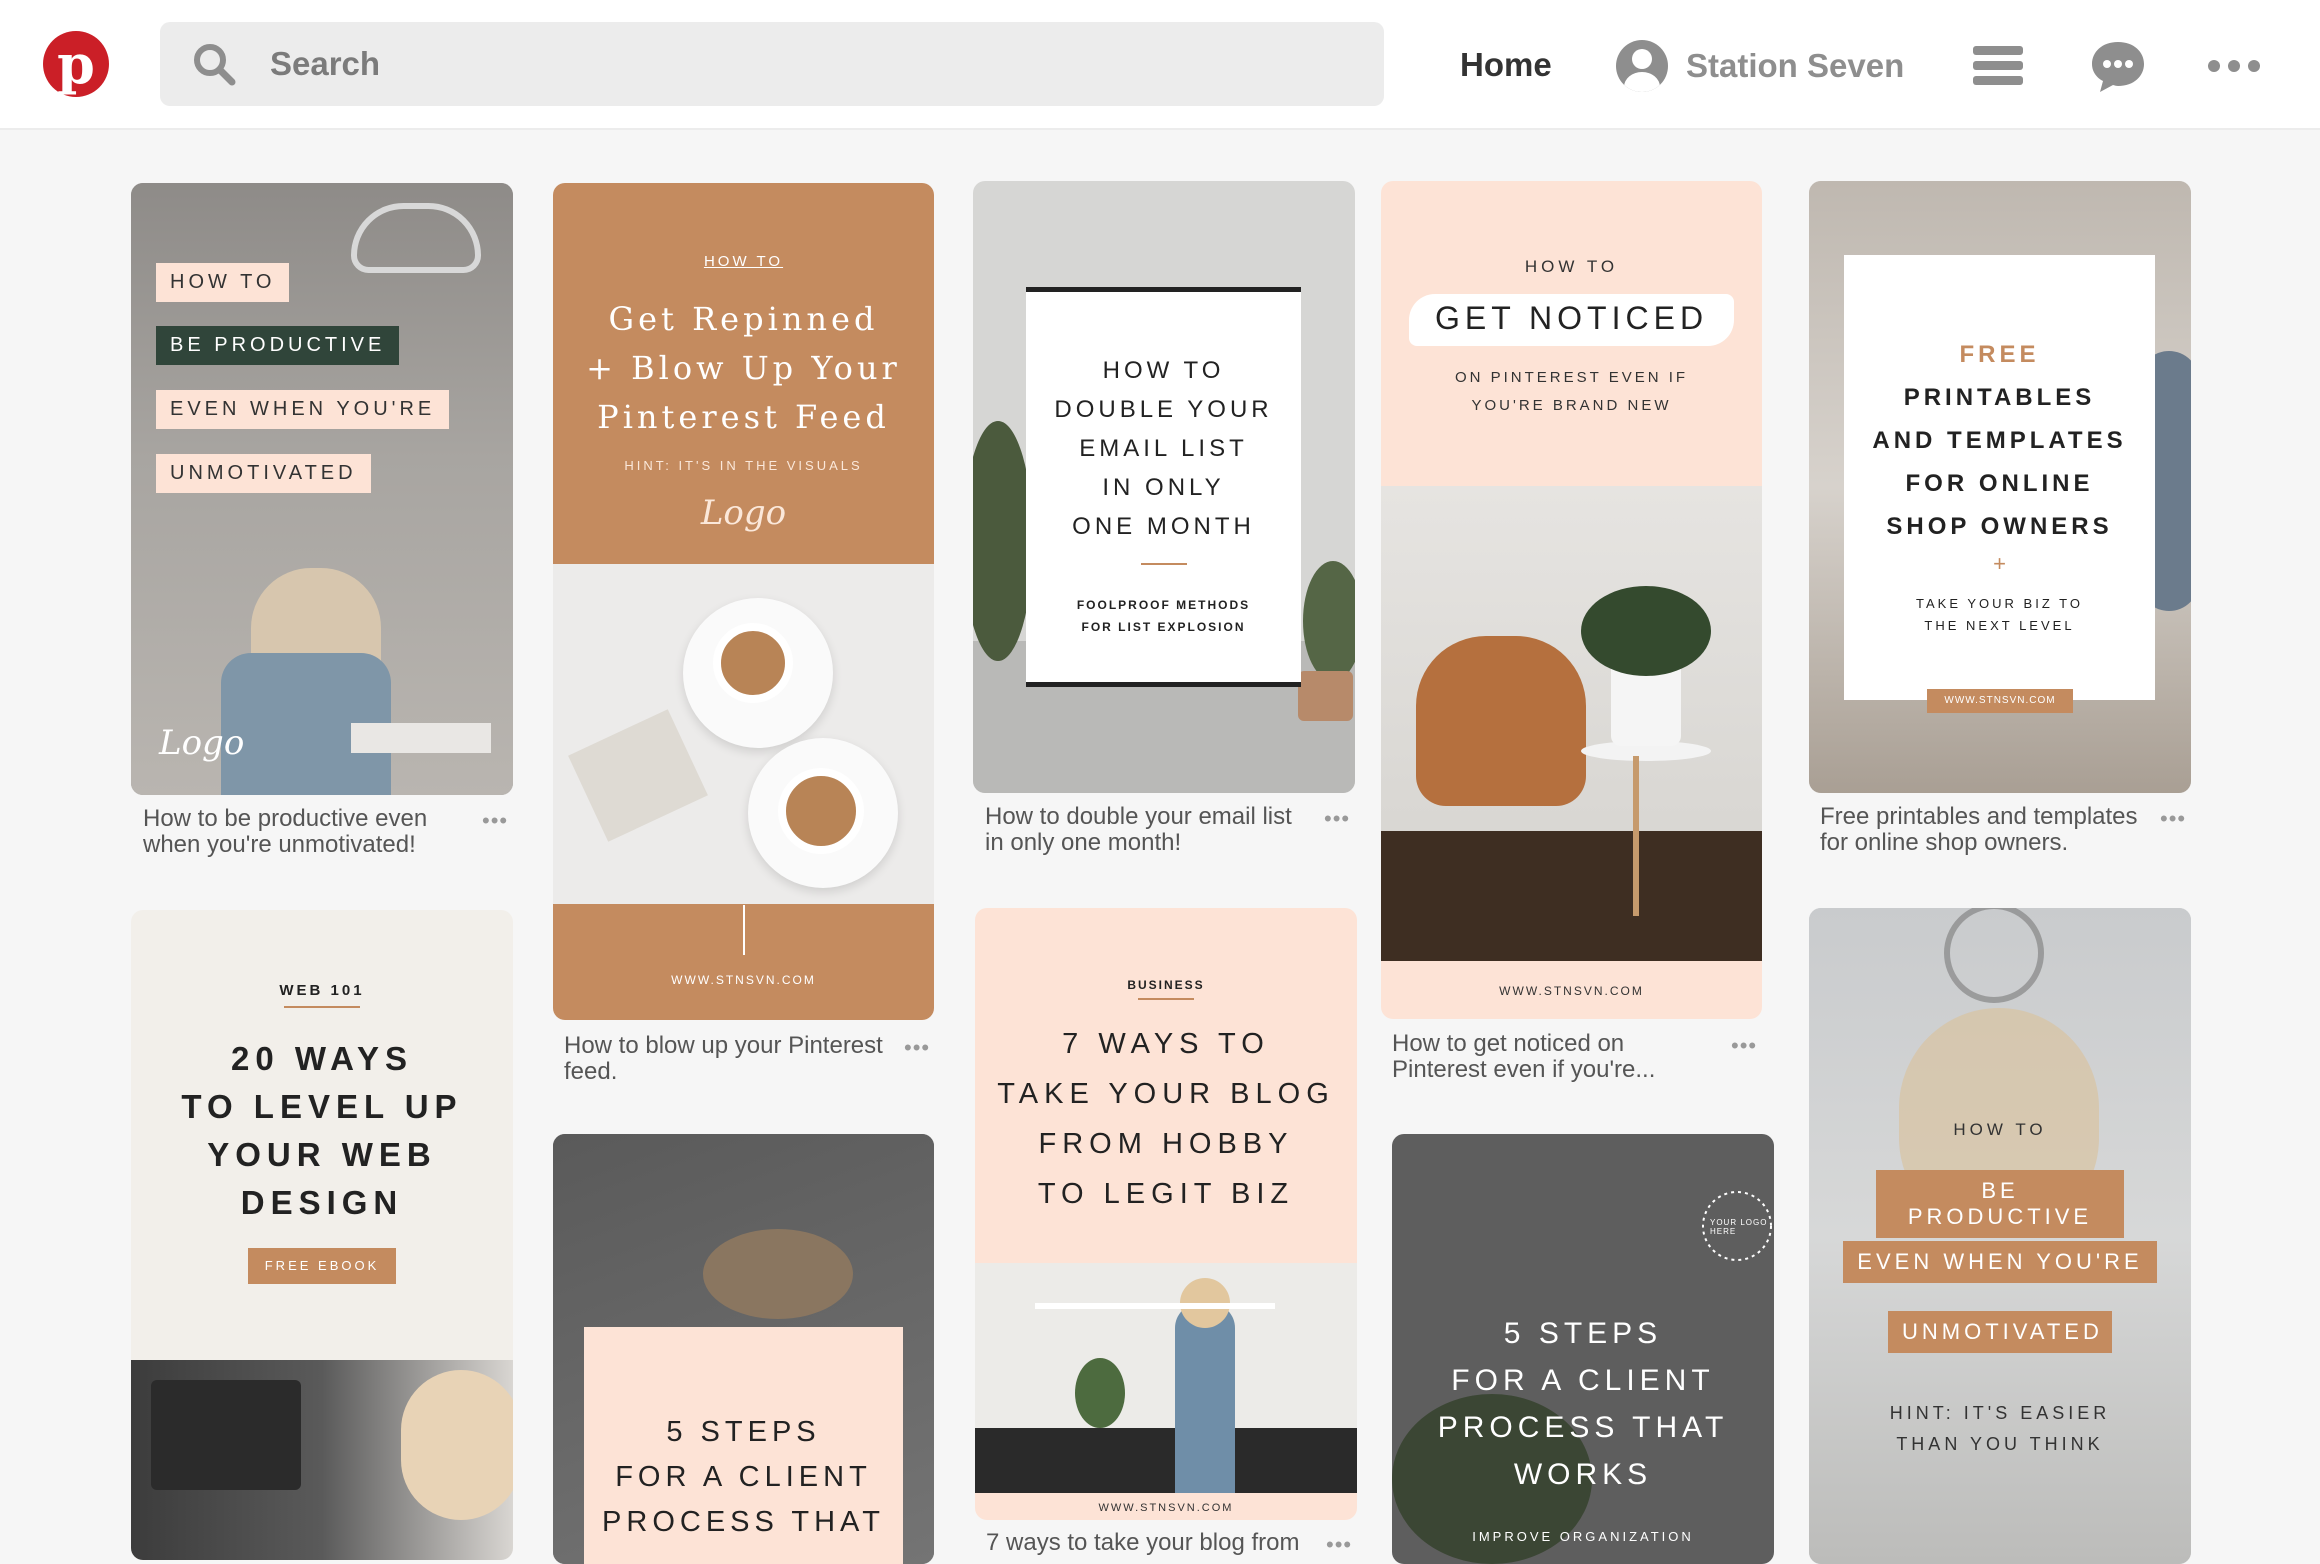  What do you see at coordinates (1163, 409) in the screenshot?
I see `pin-line: DOUBLE YOUR` at bounding box center [1163, 409].